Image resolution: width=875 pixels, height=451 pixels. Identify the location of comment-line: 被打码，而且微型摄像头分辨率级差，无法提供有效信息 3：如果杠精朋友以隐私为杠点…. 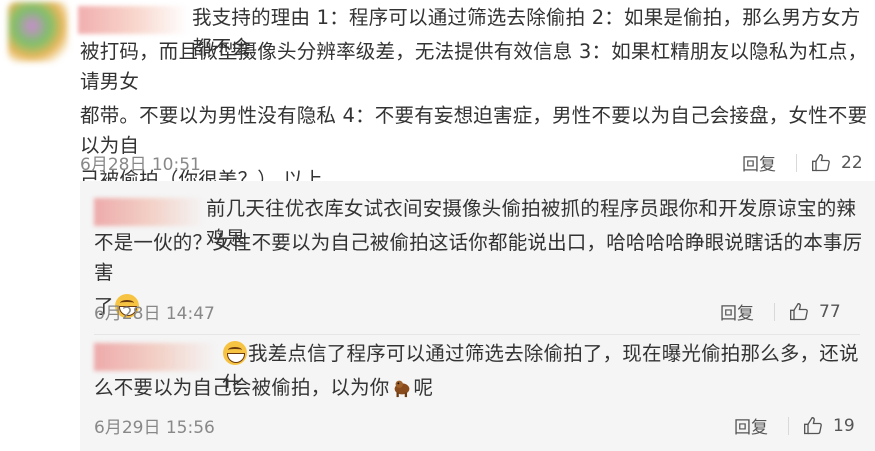
(474, 66).